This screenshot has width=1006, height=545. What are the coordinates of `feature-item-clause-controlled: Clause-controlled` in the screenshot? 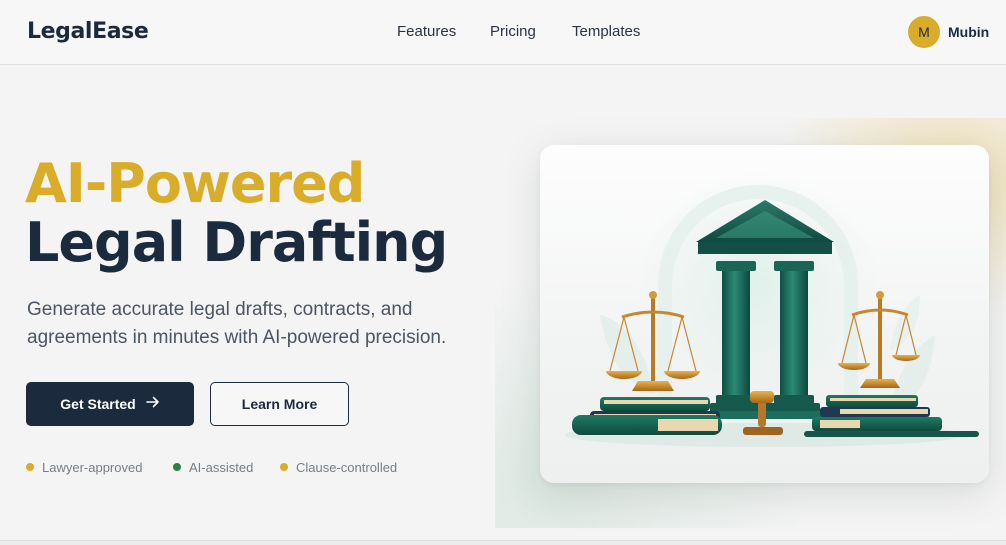 It's located at (338, 467).